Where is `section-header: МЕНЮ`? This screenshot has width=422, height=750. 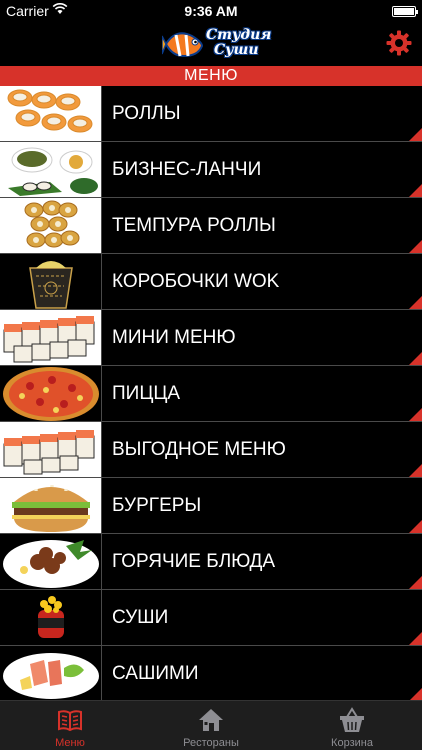
section-header: МЕНЮ is located at coordinates (211, 76).